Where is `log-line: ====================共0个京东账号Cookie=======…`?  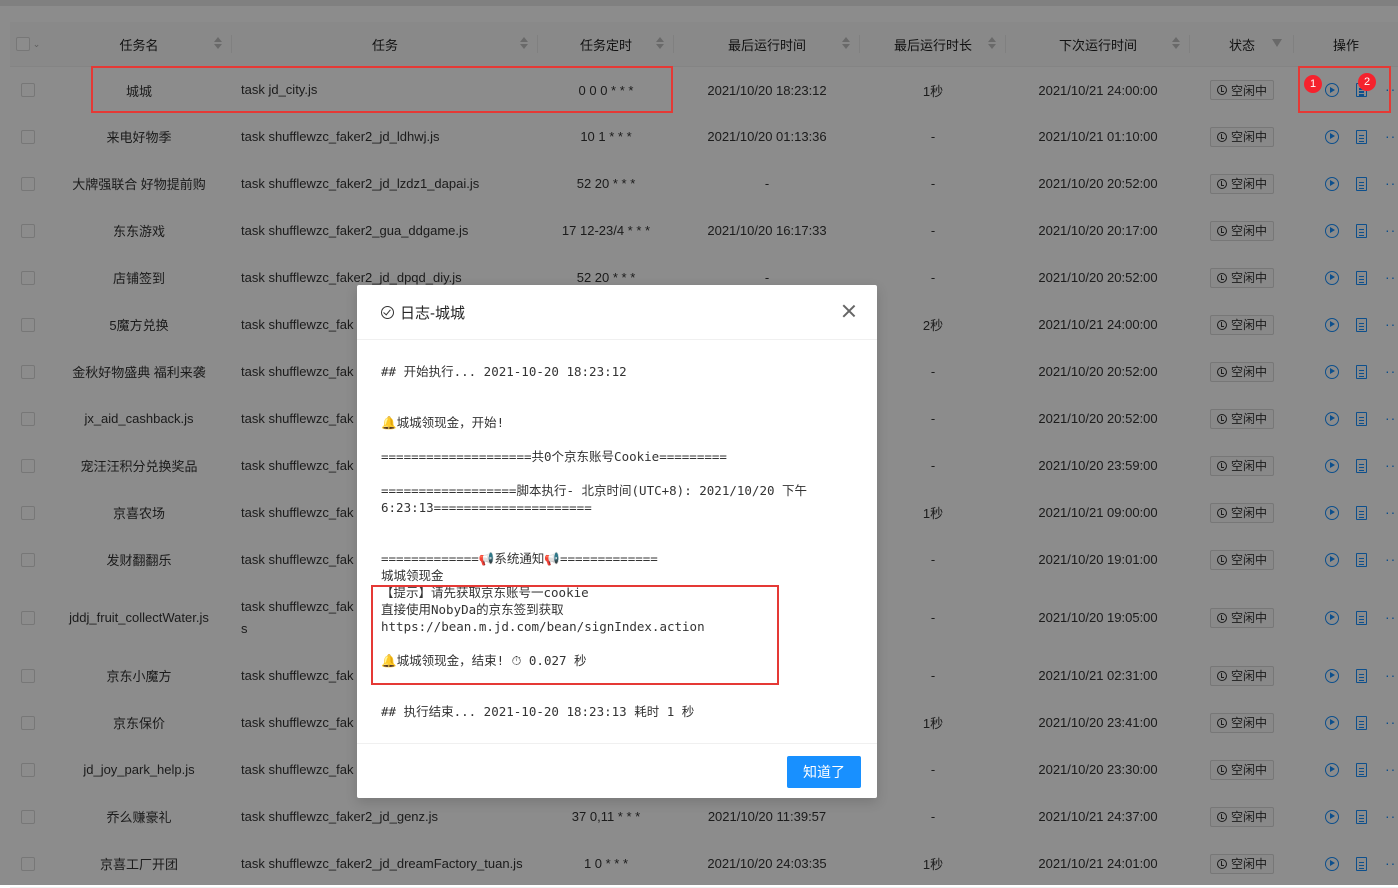
log-line: ====================共0个京东账号Cookie=======… is located at coordinates (554, 456).